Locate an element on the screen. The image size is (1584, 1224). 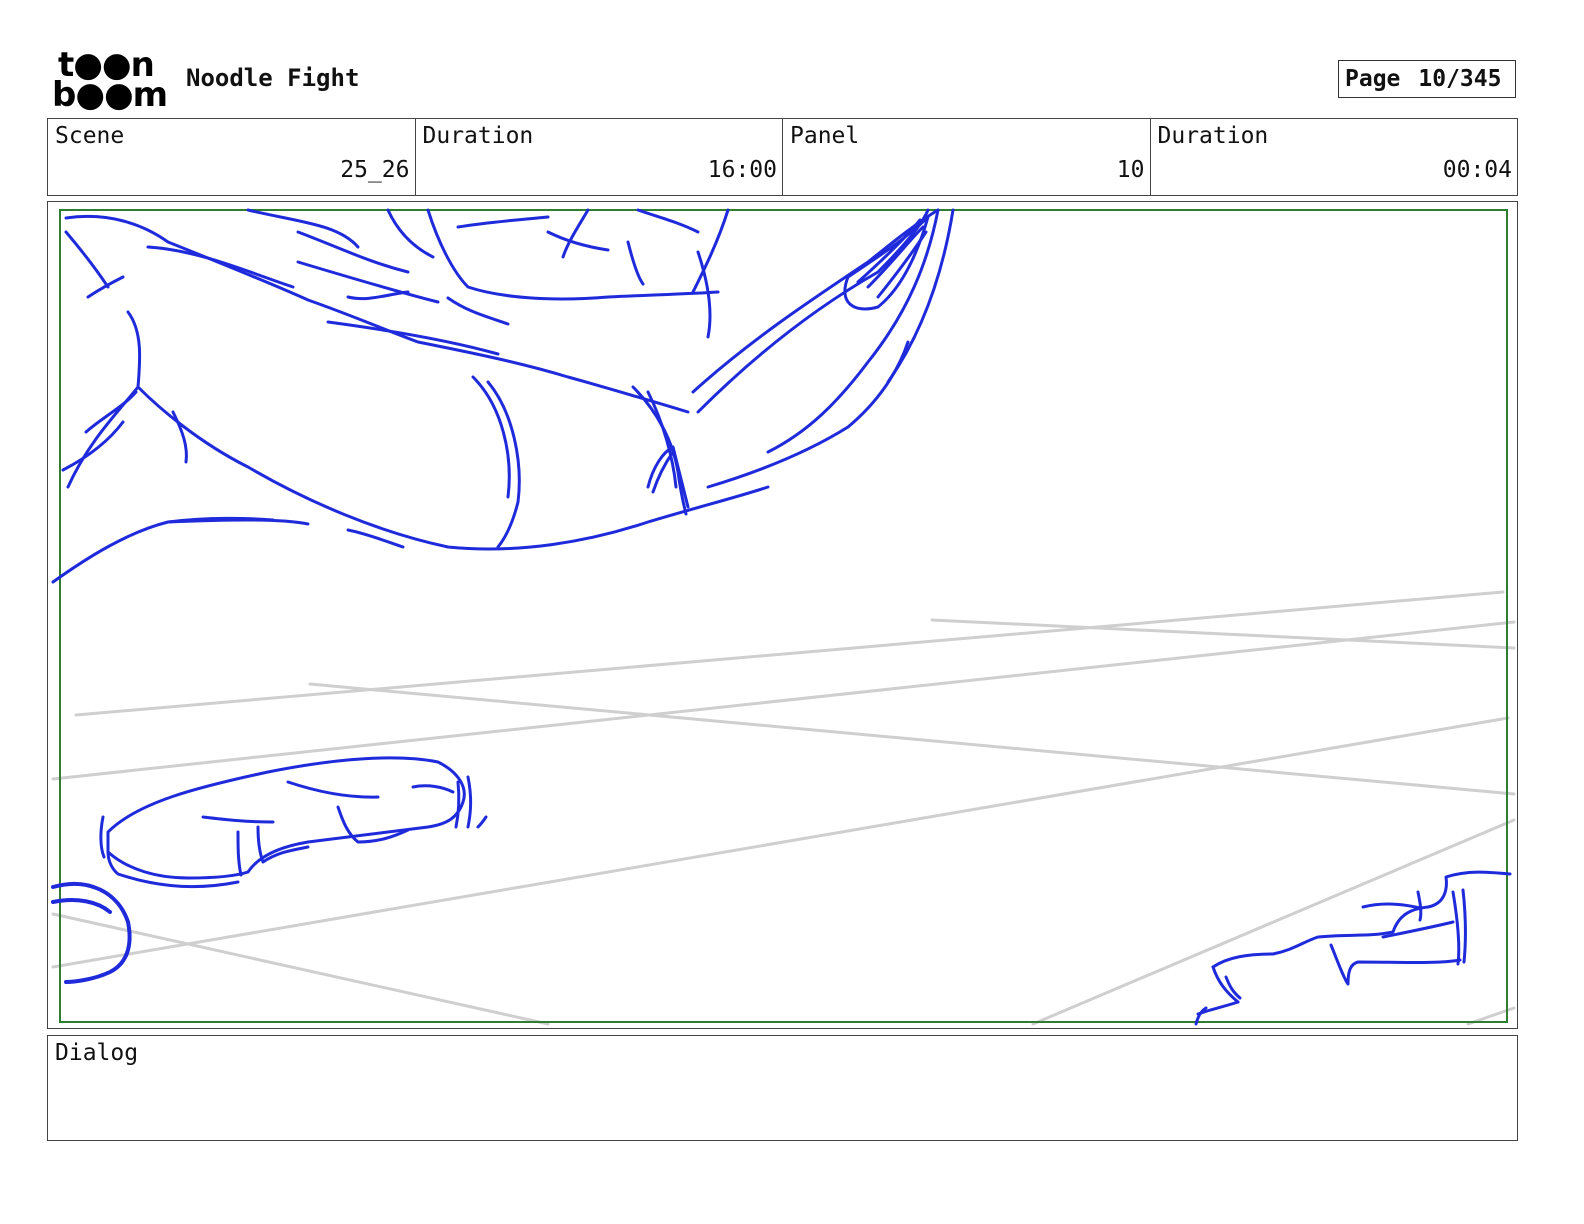
dialog-box: Dialog is located at coordinates (782, 1088).